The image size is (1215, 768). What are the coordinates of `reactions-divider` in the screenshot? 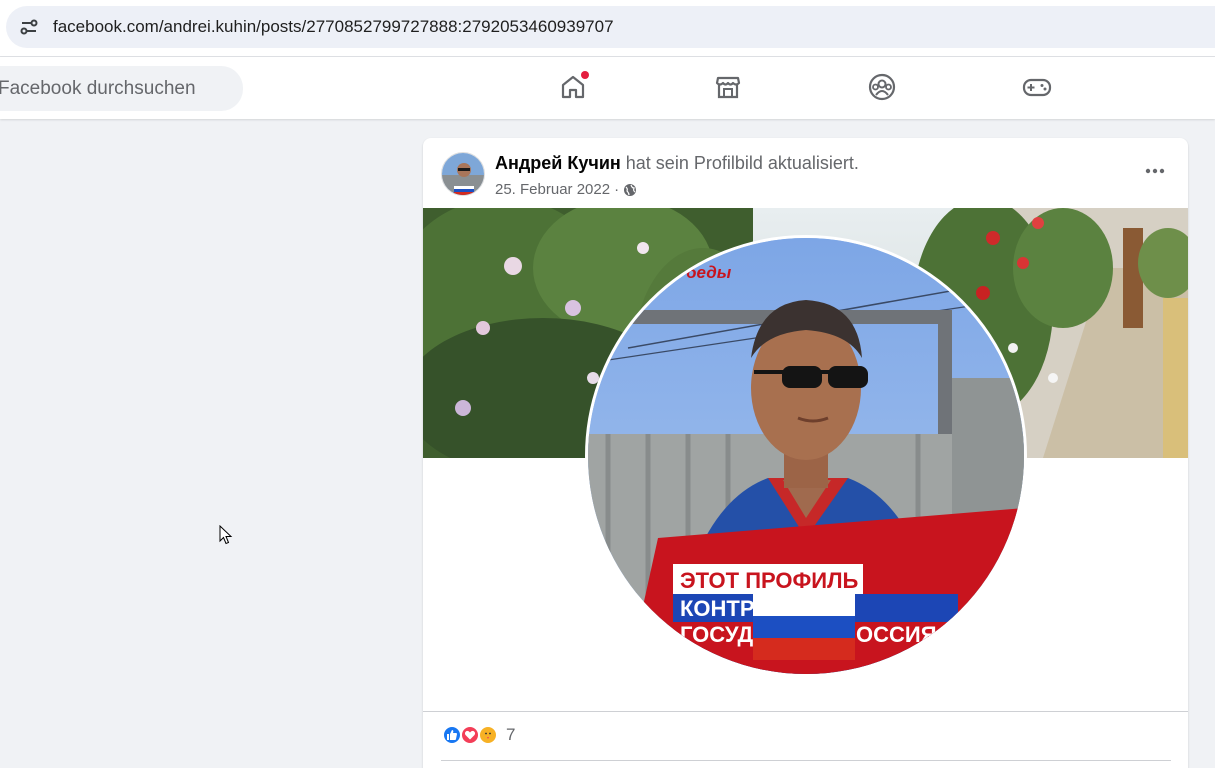 It's located at (805, 711).